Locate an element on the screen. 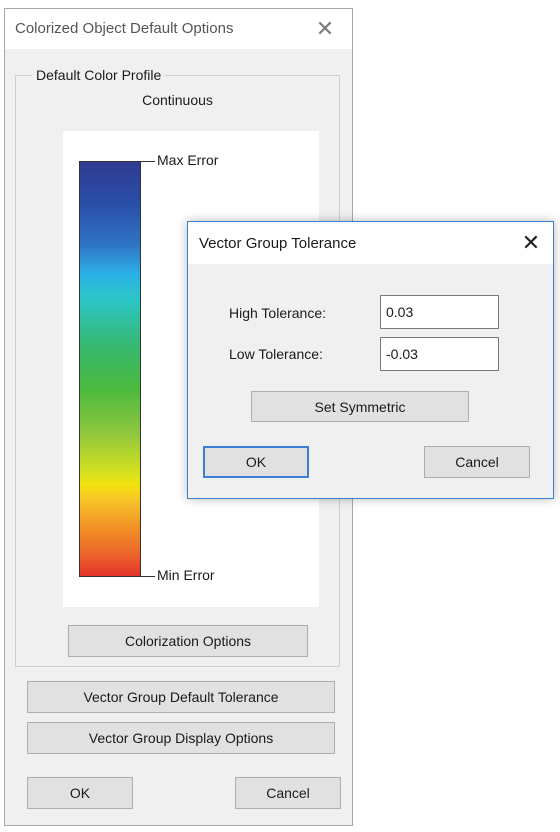 This screenshot has height=832, width=560. low-tolerance-input is located at coordinates (439, 354).